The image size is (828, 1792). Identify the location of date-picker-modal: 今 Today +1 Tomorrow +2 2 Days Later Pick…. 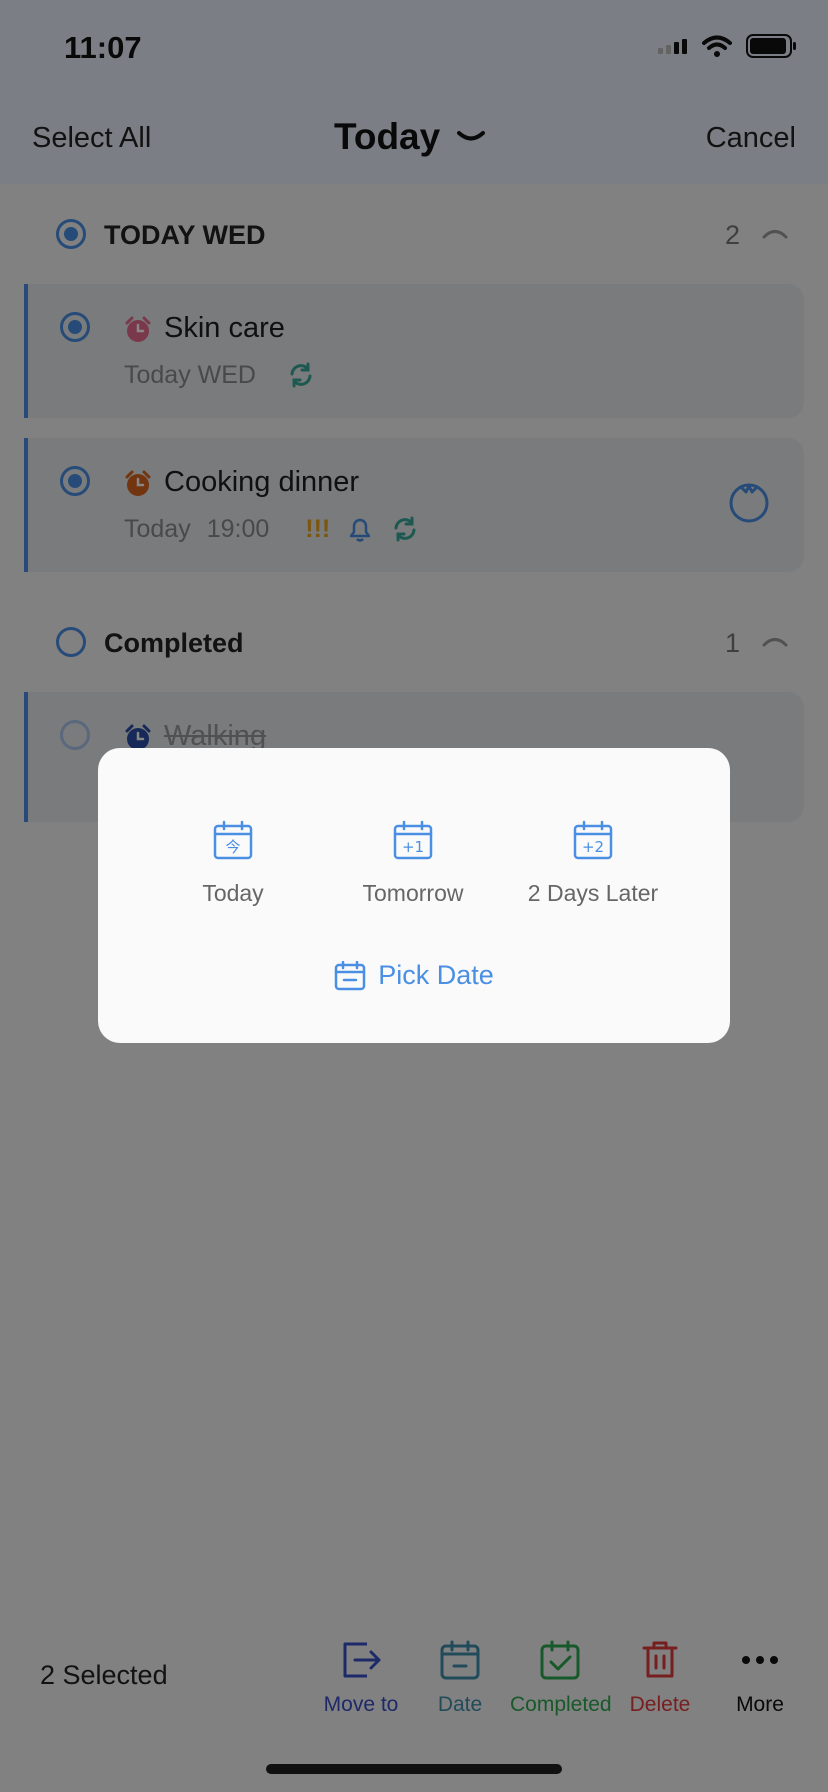
(414, 895).